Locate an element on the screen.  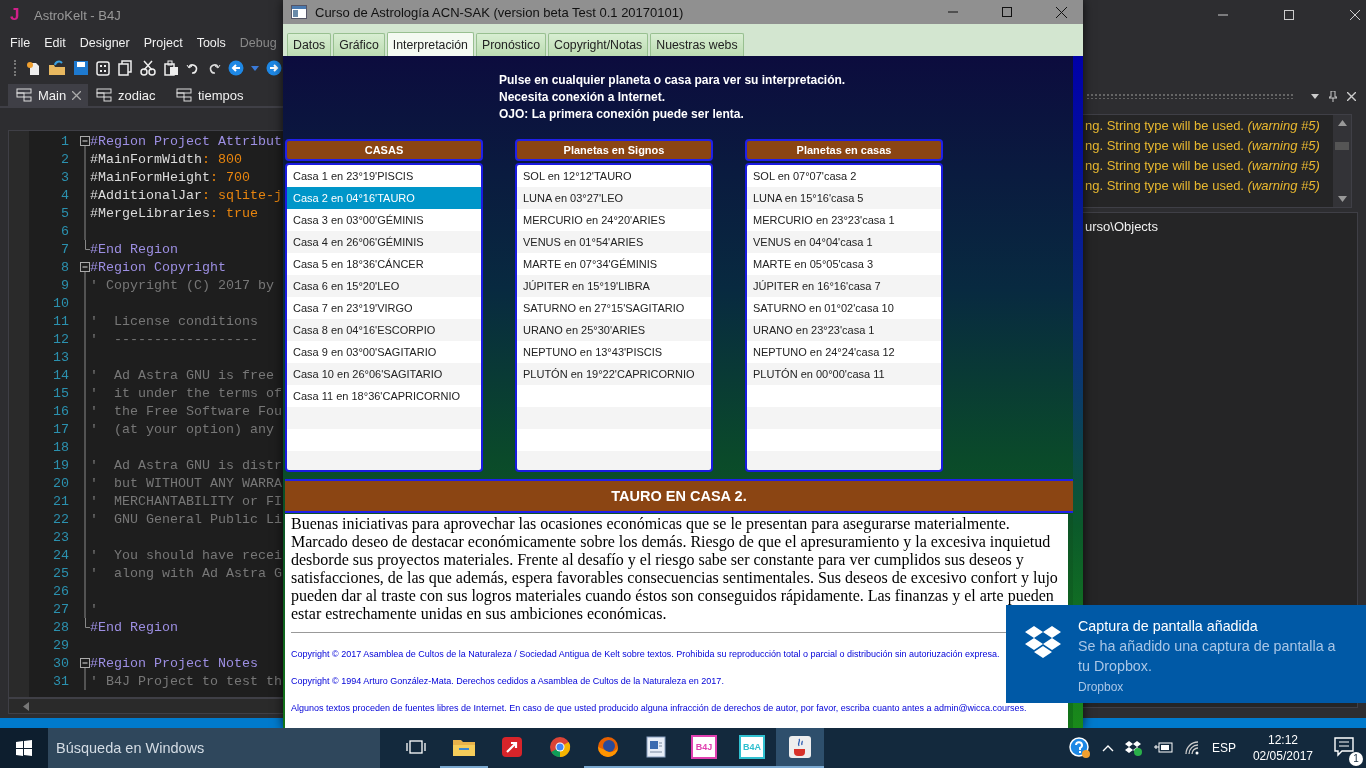
tab: Nuestras webs is located at coordinates (697, 44).